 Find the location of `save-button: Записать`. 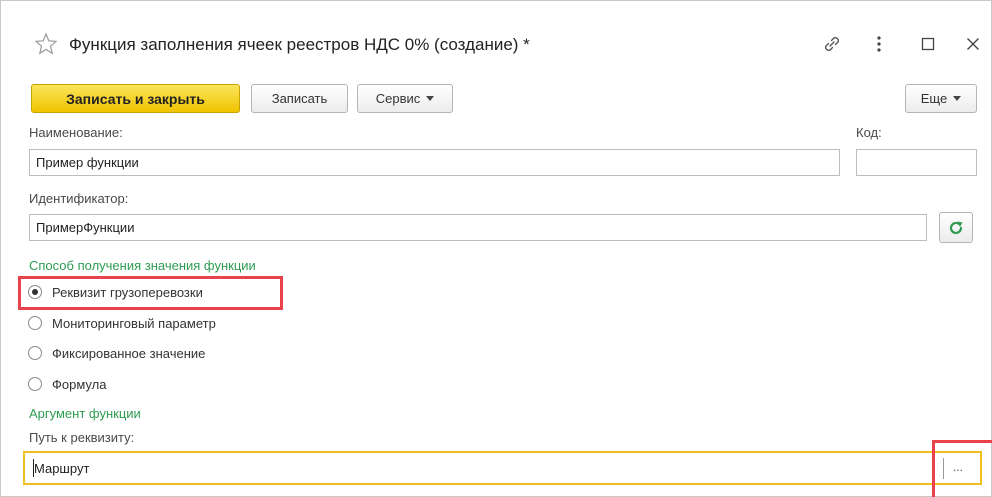

save-button: Записать is located at coordinates (299, 98).